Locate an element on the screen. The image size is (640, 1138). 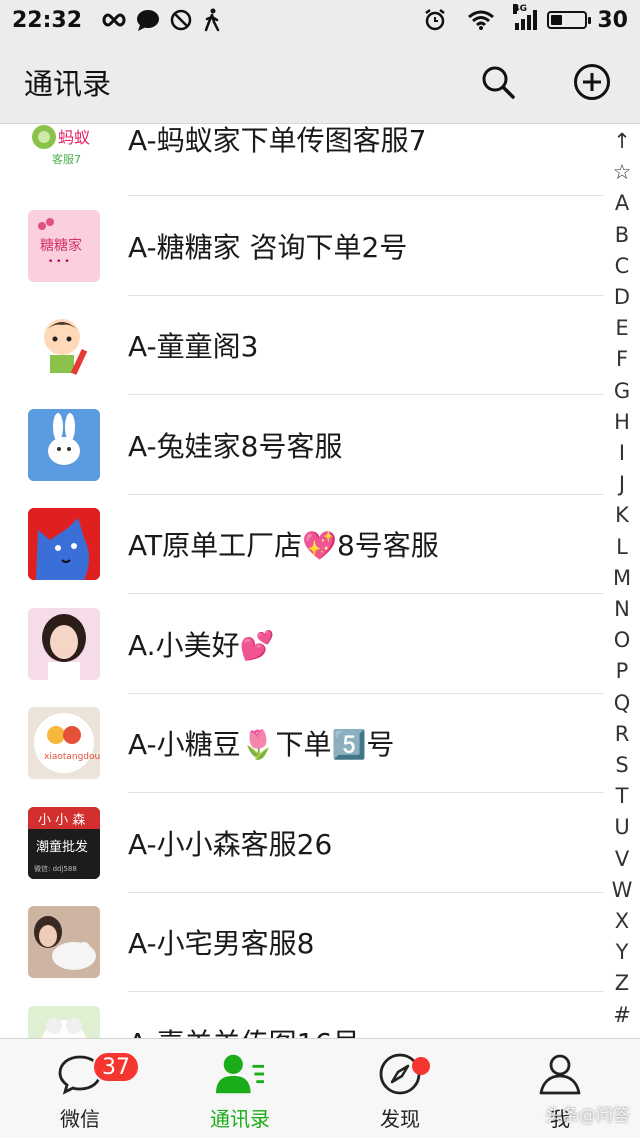
index-letter: Q is located at coordinates (622, 703).